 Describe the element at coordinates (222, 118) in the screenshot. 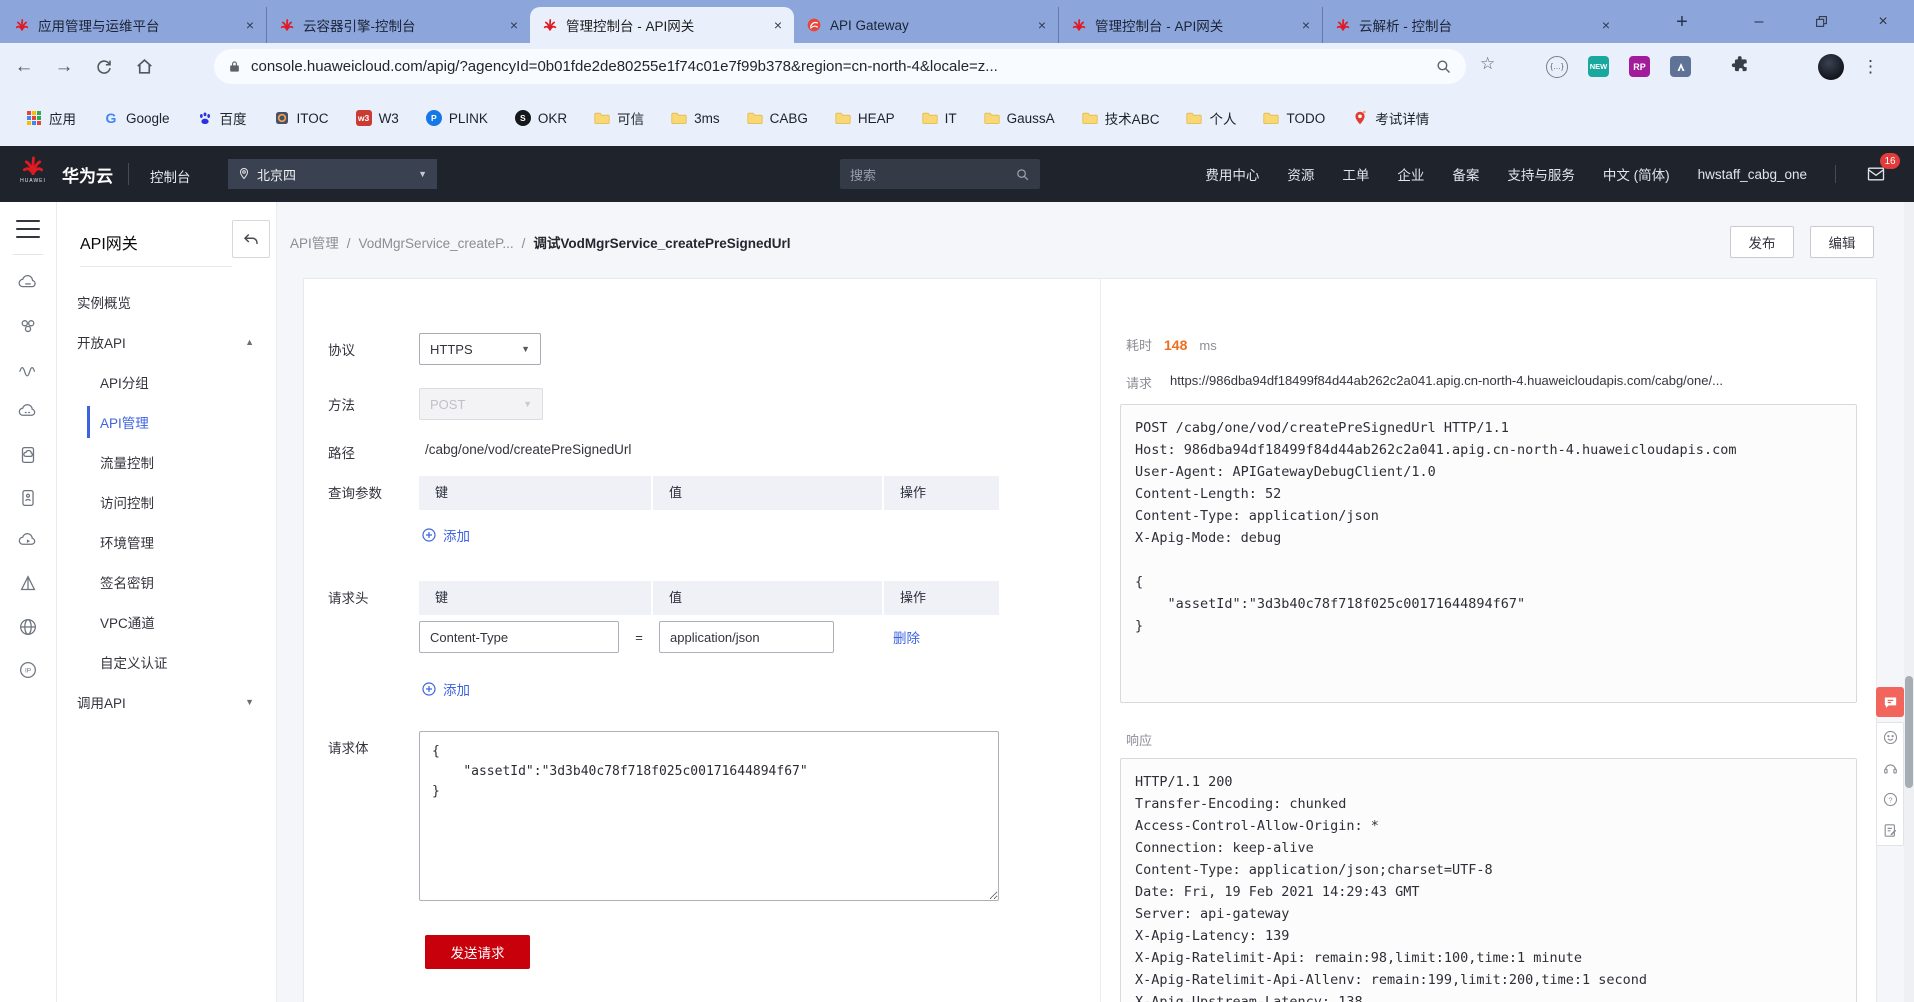

I see `bookmark-item: 百度` at that location.